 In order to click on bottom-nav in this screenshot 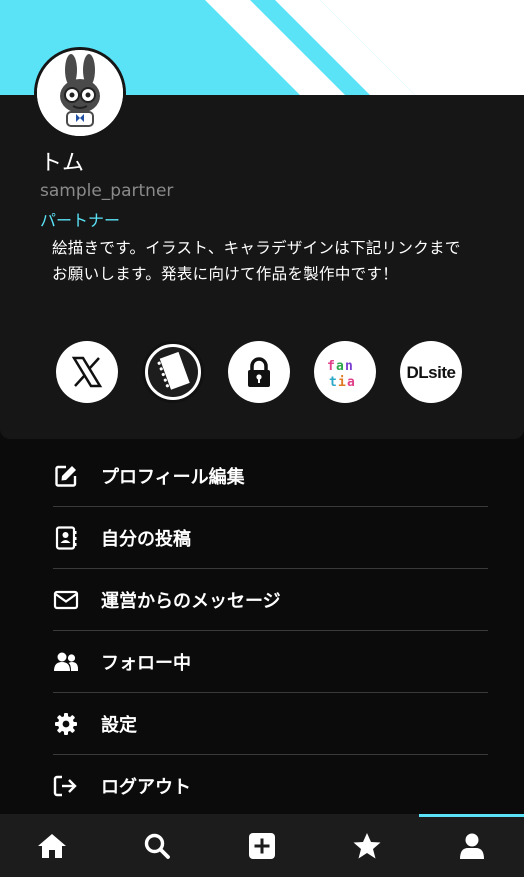, I will do `click(262, 845)`.